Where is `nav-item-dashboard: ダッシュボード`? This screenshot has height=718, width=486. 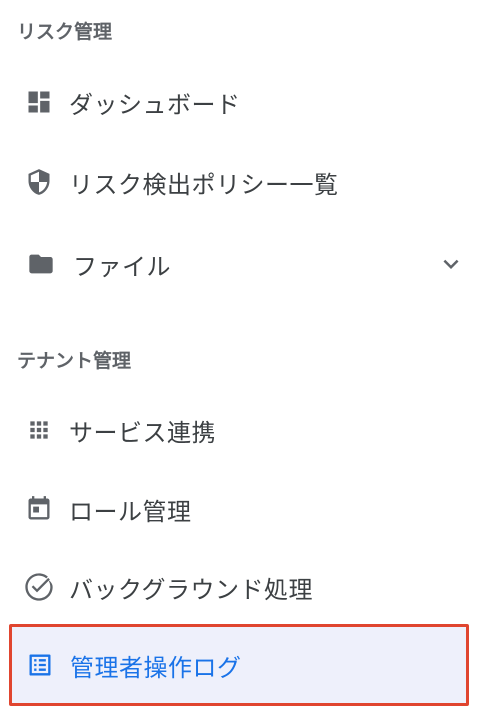 nav-item-dashboard: ダッシュボード is located at coordinates (243, 102).